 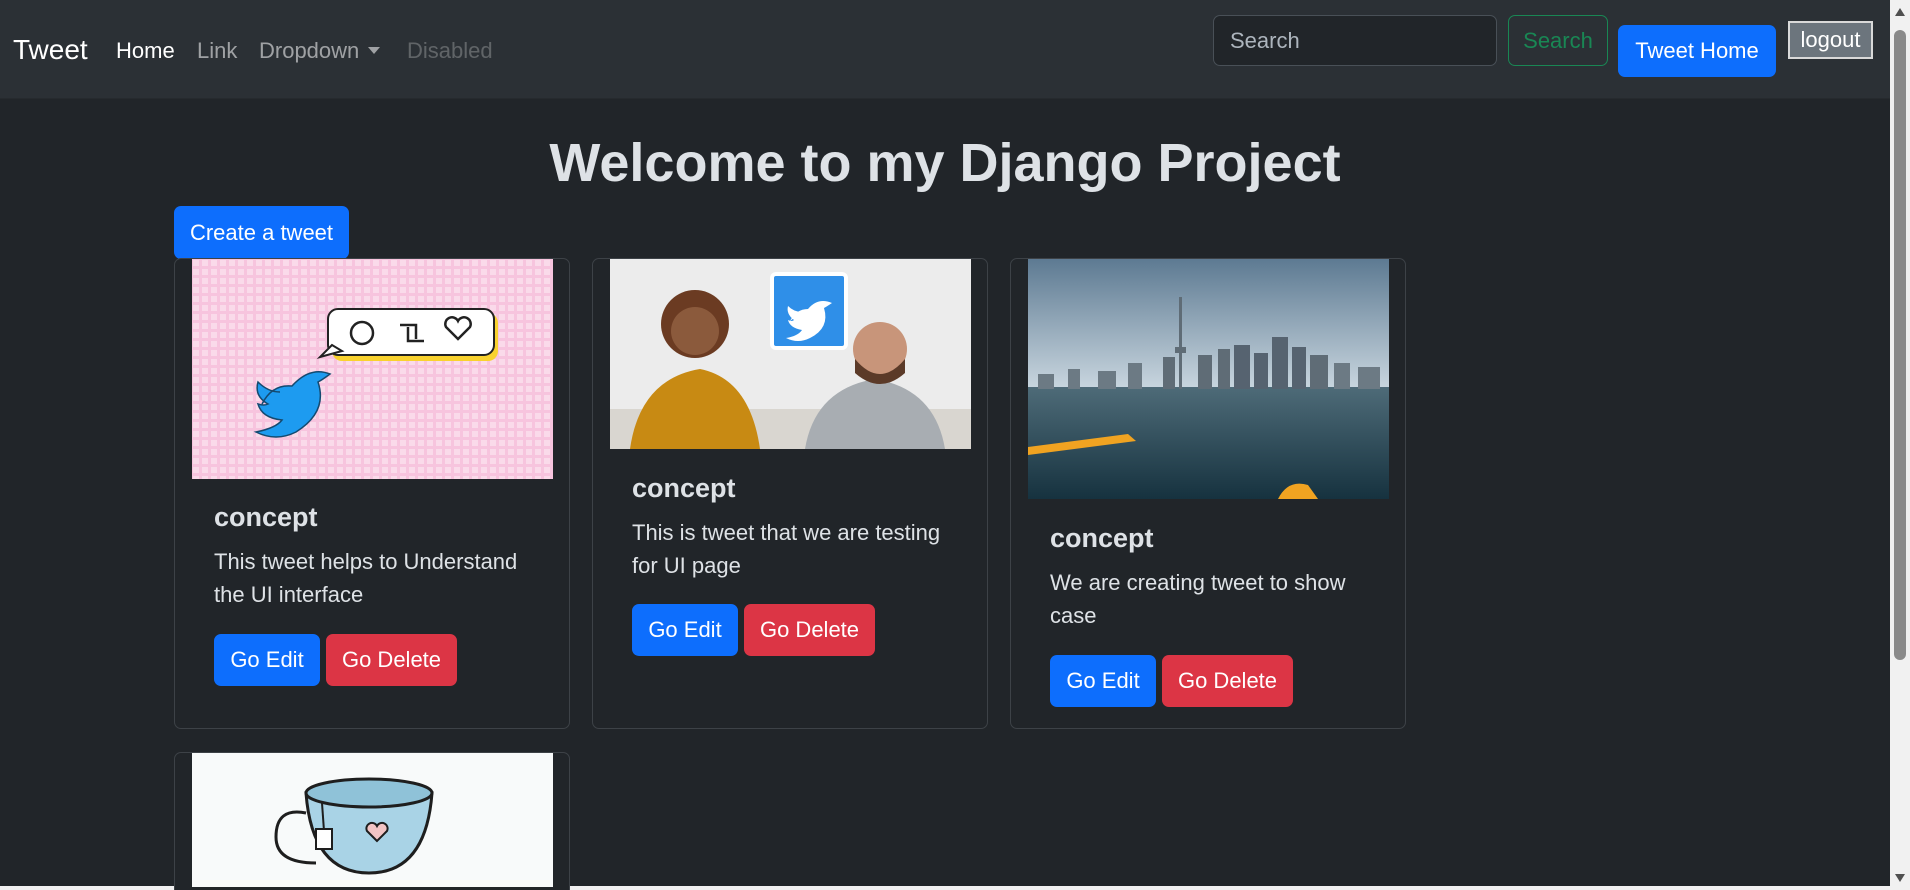 I want to click on scrollbar-thumb, so click(x=1900, y=345).